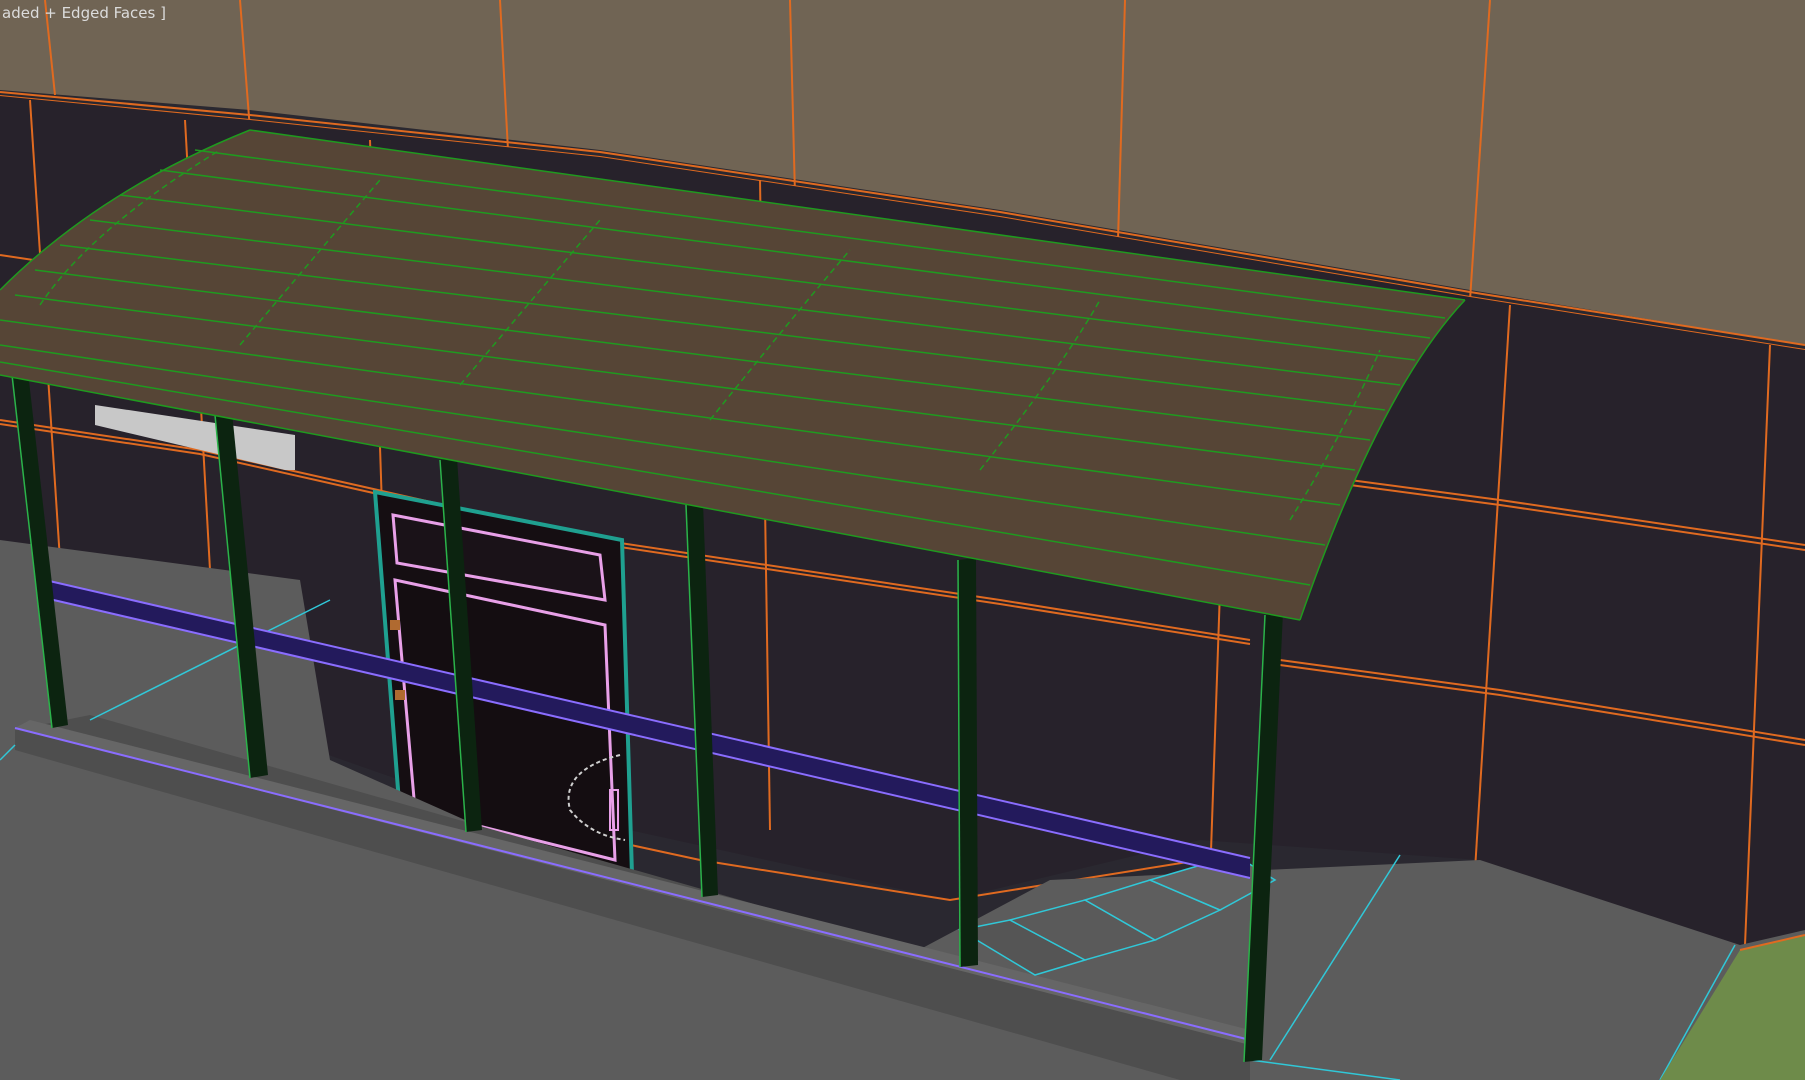 The image size is (1805, 1080). Describe the element at coordinates (400, 695) in the screenshot. I see `door-hinge-bottom` at that location.